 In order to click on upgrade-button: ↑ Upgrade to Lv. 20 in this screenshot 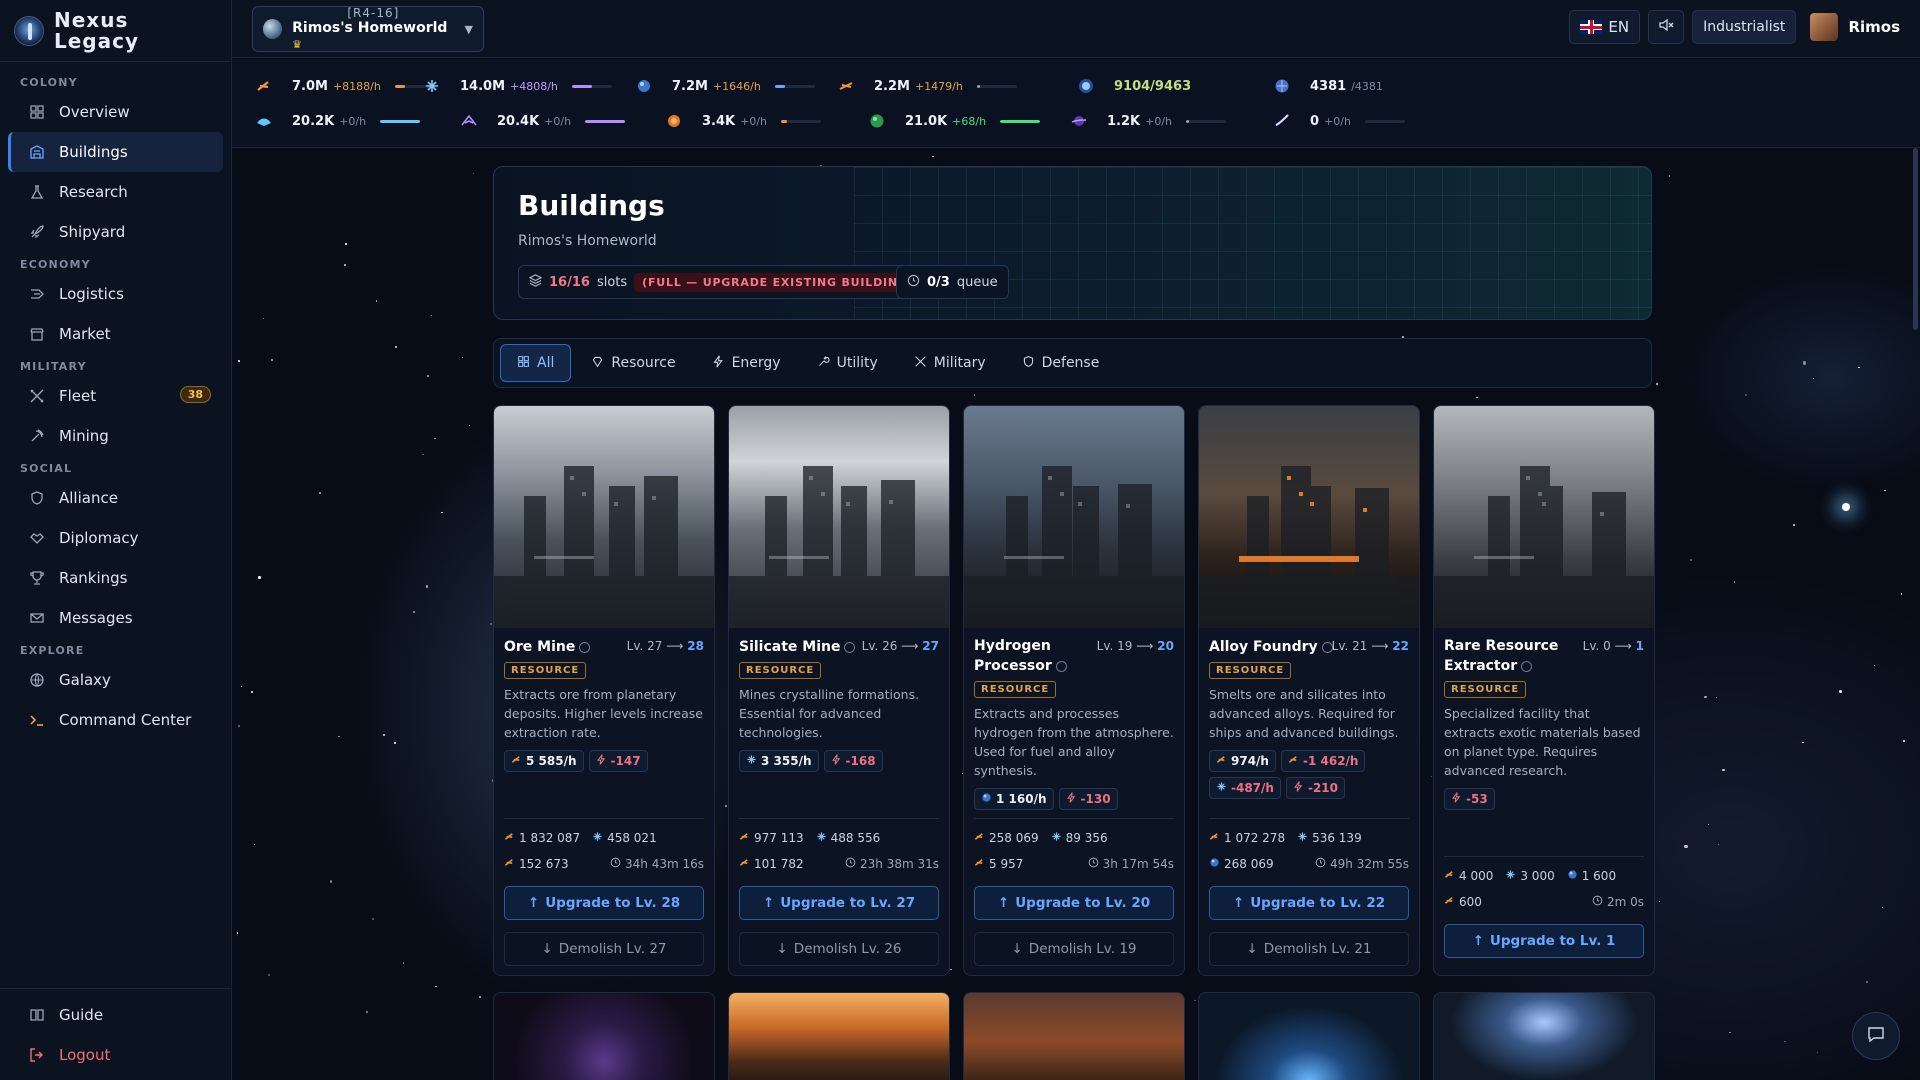, I will do `click(1074, 903)`.